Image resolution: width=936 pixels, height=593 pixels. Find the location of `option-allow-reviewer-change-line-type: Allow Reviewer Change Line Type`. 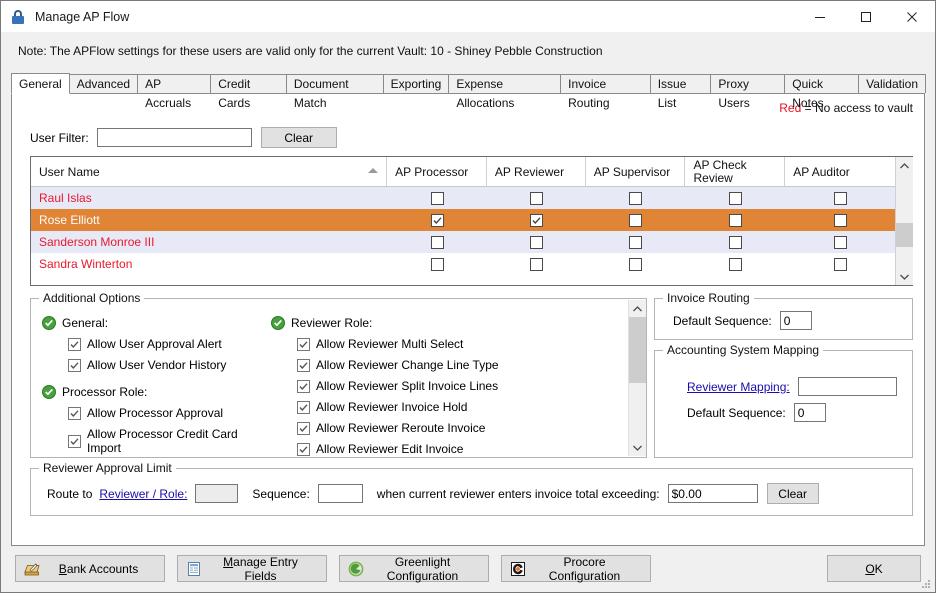

option-allow-reviewer-change-line-type: Allow Reviewer Change Line Type is located at coordinates (454, 365).